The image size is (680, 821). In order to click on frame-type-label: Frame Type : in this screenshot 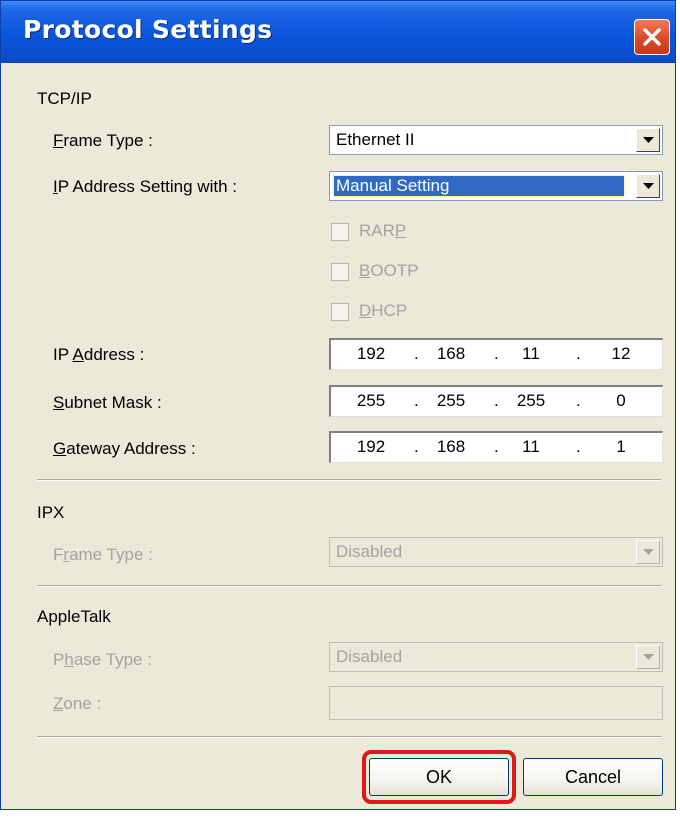, I will do `click(103, 141)`.